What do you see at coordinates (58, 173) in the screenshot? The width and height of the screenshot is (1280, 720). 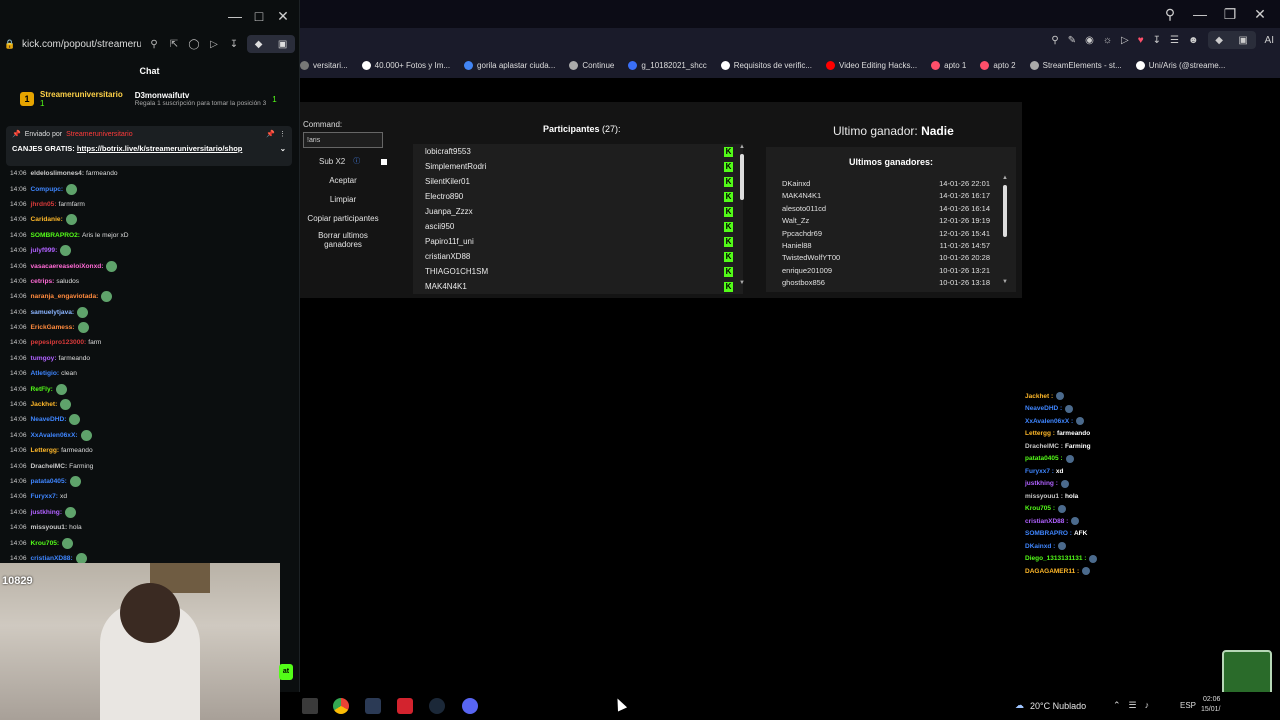 I see `chat-username: eldeloslimones4:` at bounding box center [58, 173].